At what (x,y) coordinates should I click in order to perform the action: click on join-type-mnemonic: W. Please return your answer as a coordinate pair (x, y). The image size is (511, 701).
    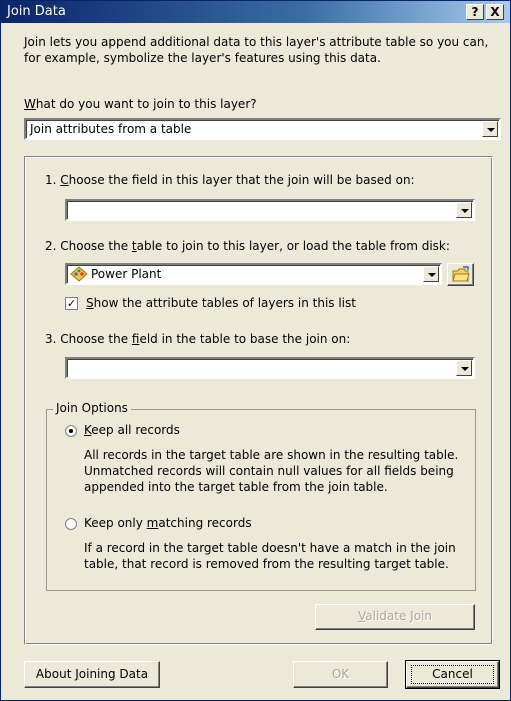
    Looking at the image, I should click on (30, 104).